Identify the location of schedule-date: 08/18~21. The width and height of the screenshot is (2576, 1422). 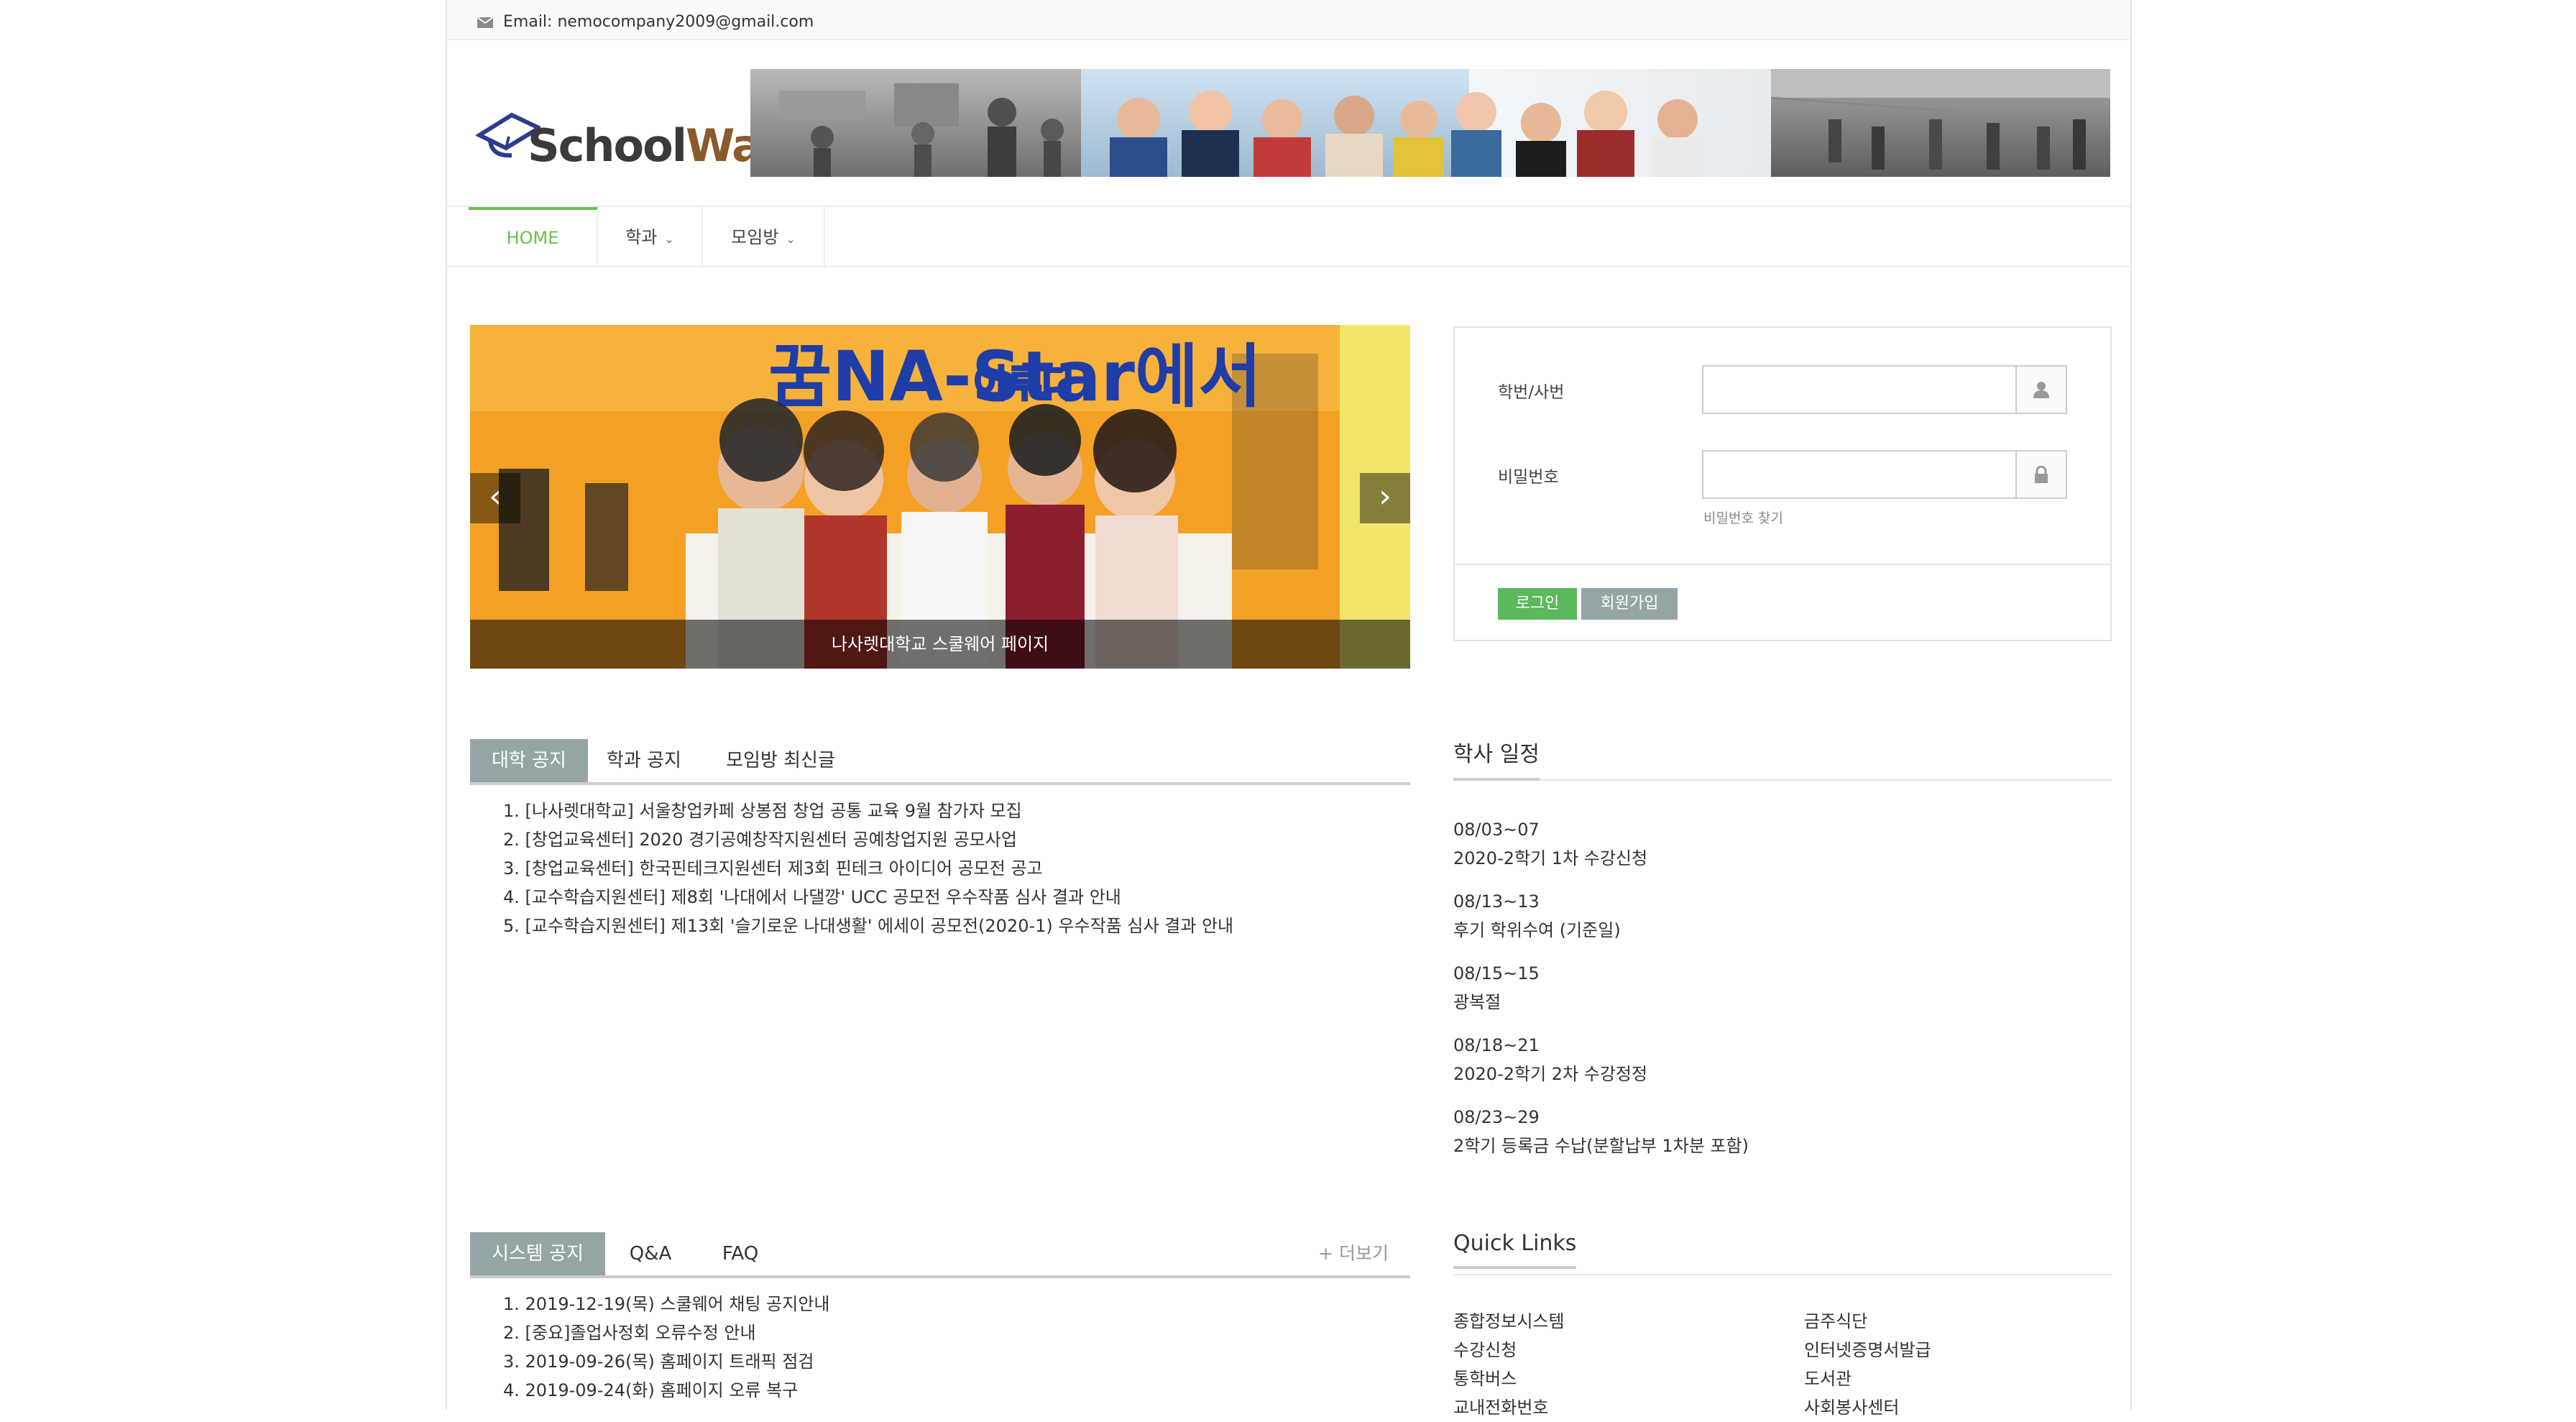
(1496, 1045).